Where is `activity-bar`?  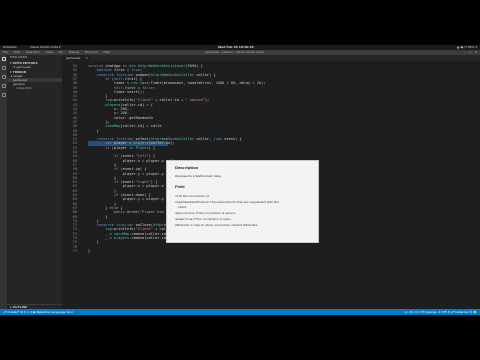 activity-bar is located at coordinates (3, 182).